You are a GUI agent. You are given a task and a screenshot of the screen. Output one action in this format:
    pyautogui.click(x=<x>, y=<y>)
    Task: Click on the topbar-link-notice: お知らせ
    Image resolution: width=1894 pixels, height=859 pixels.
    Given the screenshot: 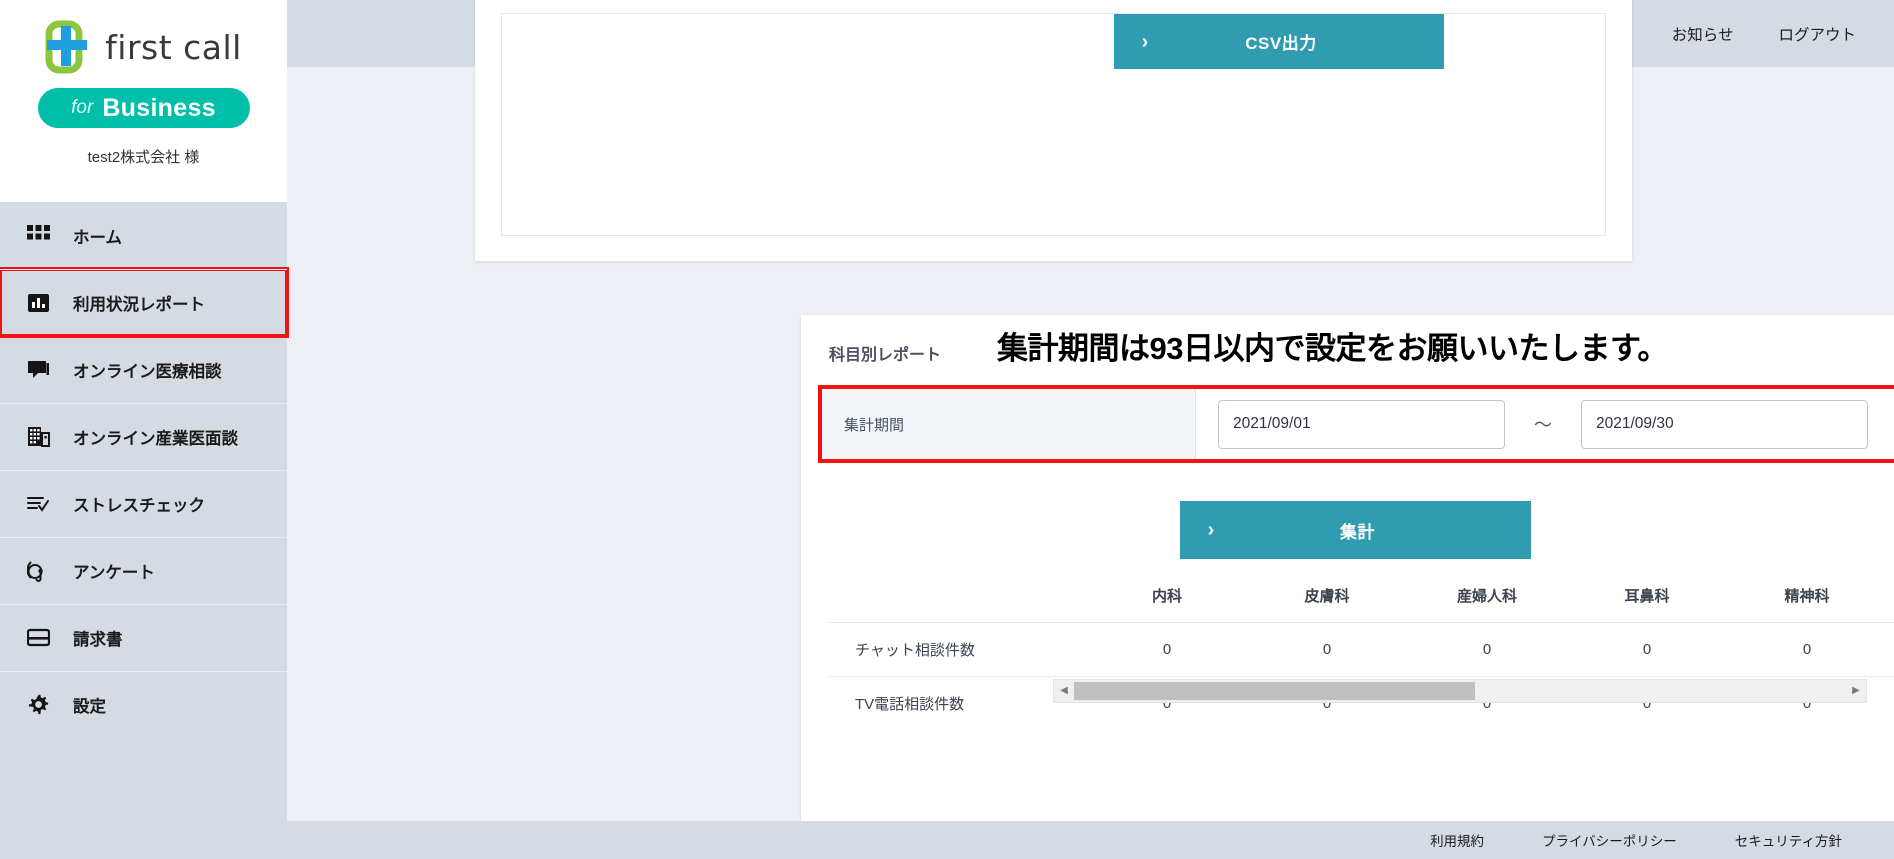 What is the action you would take?
    pyautogui.click(x=1703, y=34)
    